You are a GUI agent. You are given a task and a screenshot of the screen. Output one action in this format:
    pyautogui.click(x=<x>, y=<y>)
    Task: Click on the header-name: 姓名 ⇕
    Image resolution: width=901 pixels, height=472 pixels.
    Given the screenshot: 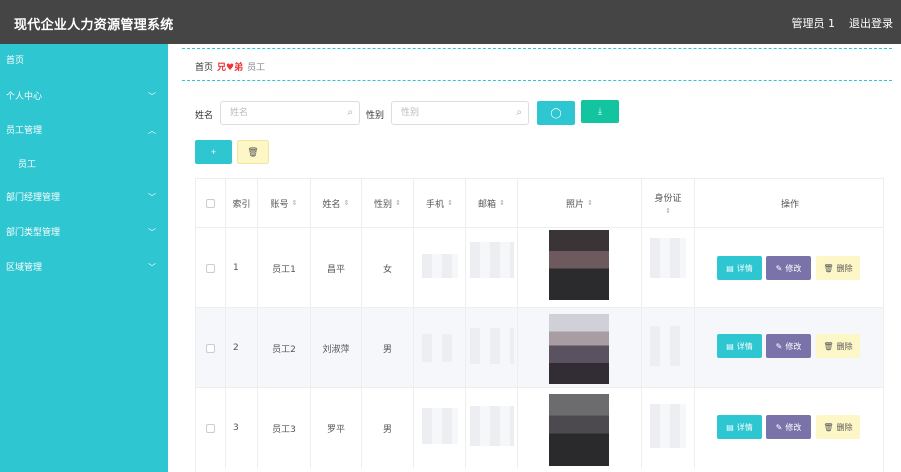 What is the action you would take?
    pyautogui.click(x=336, y=203)
    